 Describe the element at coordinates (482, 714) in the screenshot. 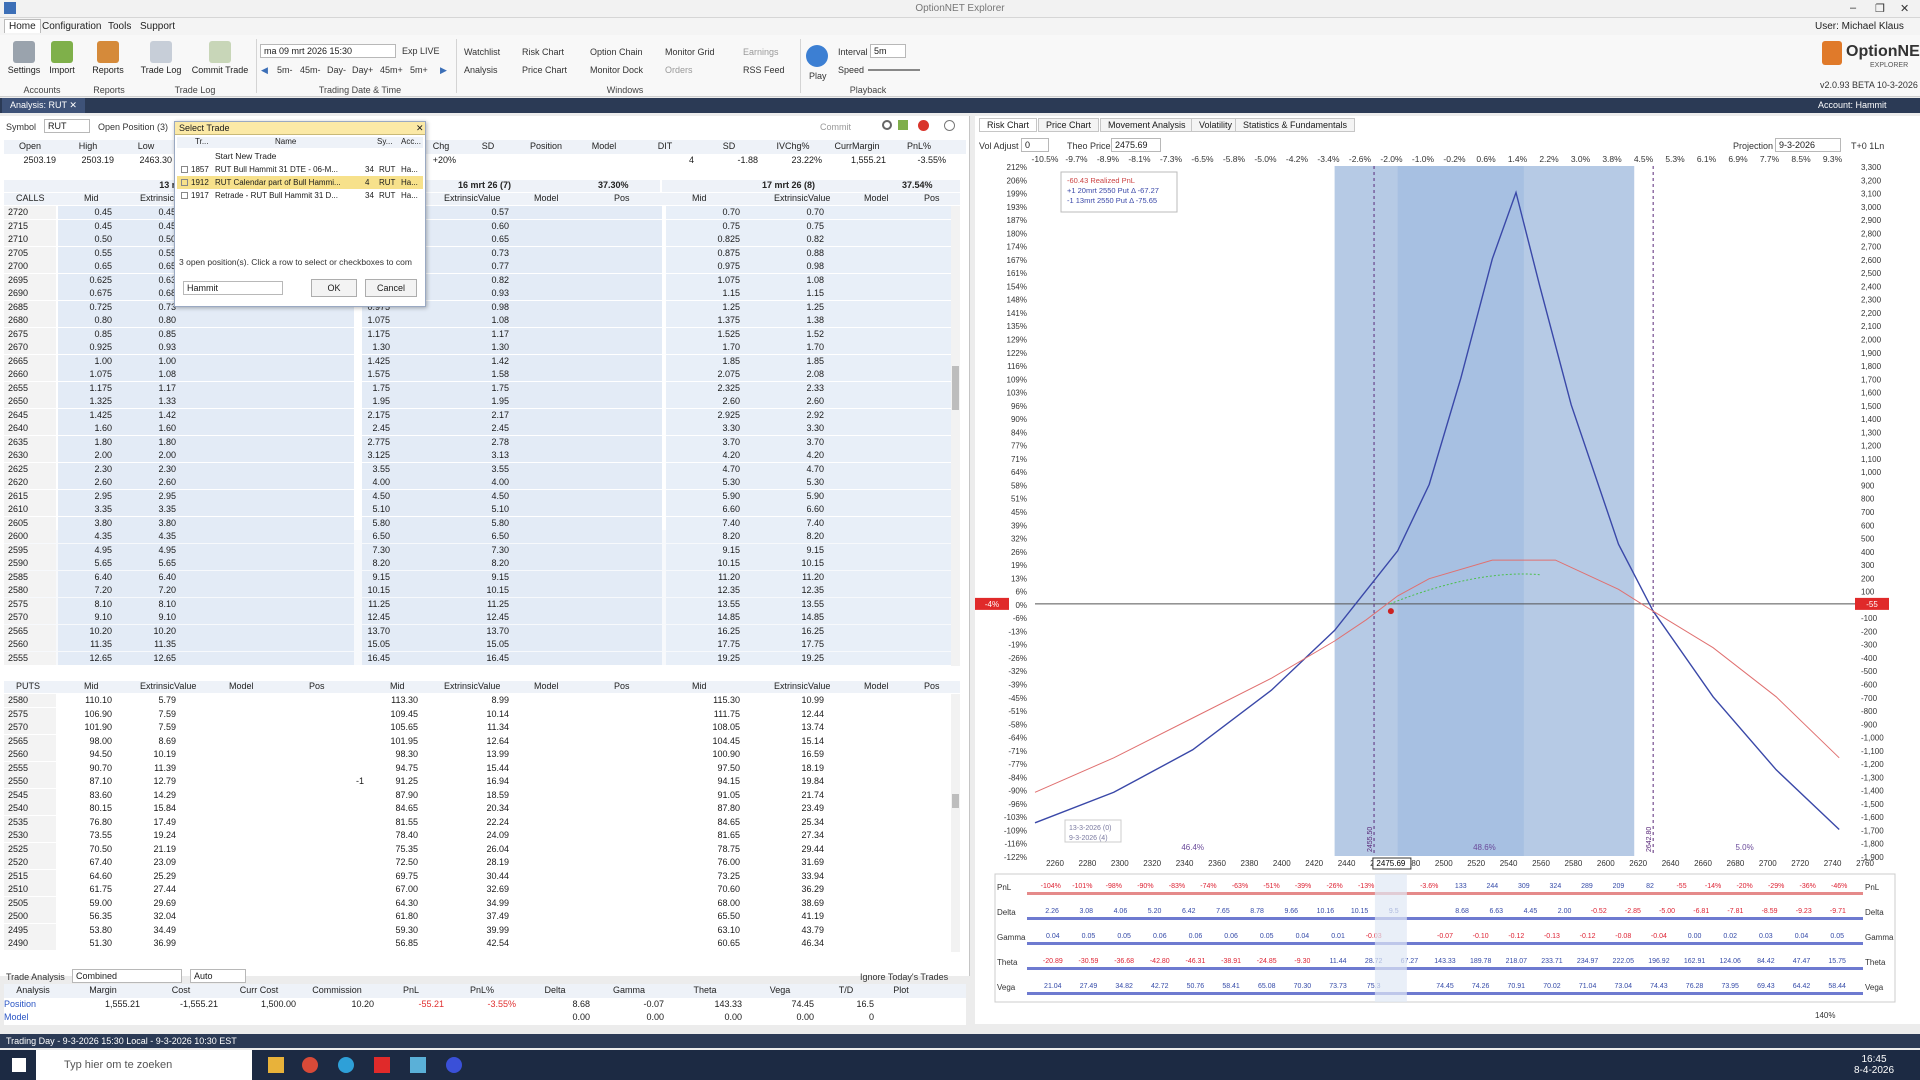

I see `puts-row: 2575 106.90 7.59 109.45 10.14 111.75 12.44` at that location.